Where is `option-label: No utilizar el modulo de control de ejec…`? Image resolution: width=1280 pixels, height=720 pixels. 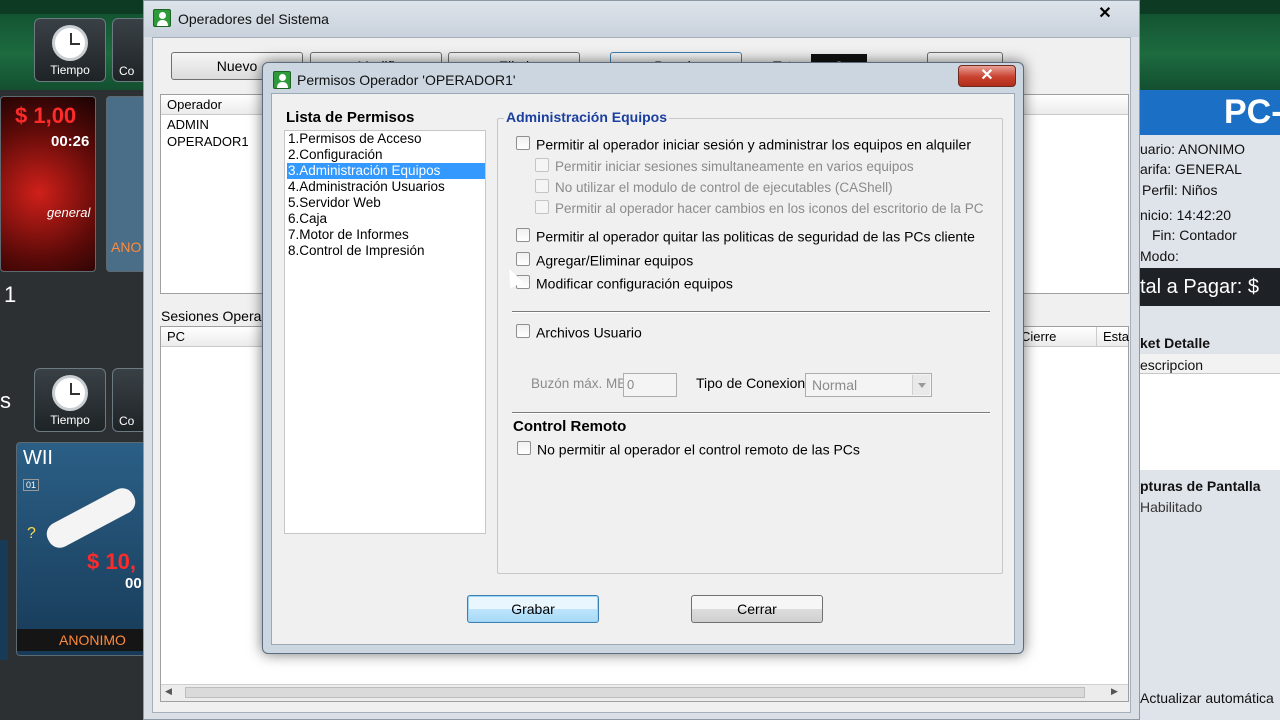 option-label: No utilizar el modulo de control de ejec… is located at coordinates (724, 187).